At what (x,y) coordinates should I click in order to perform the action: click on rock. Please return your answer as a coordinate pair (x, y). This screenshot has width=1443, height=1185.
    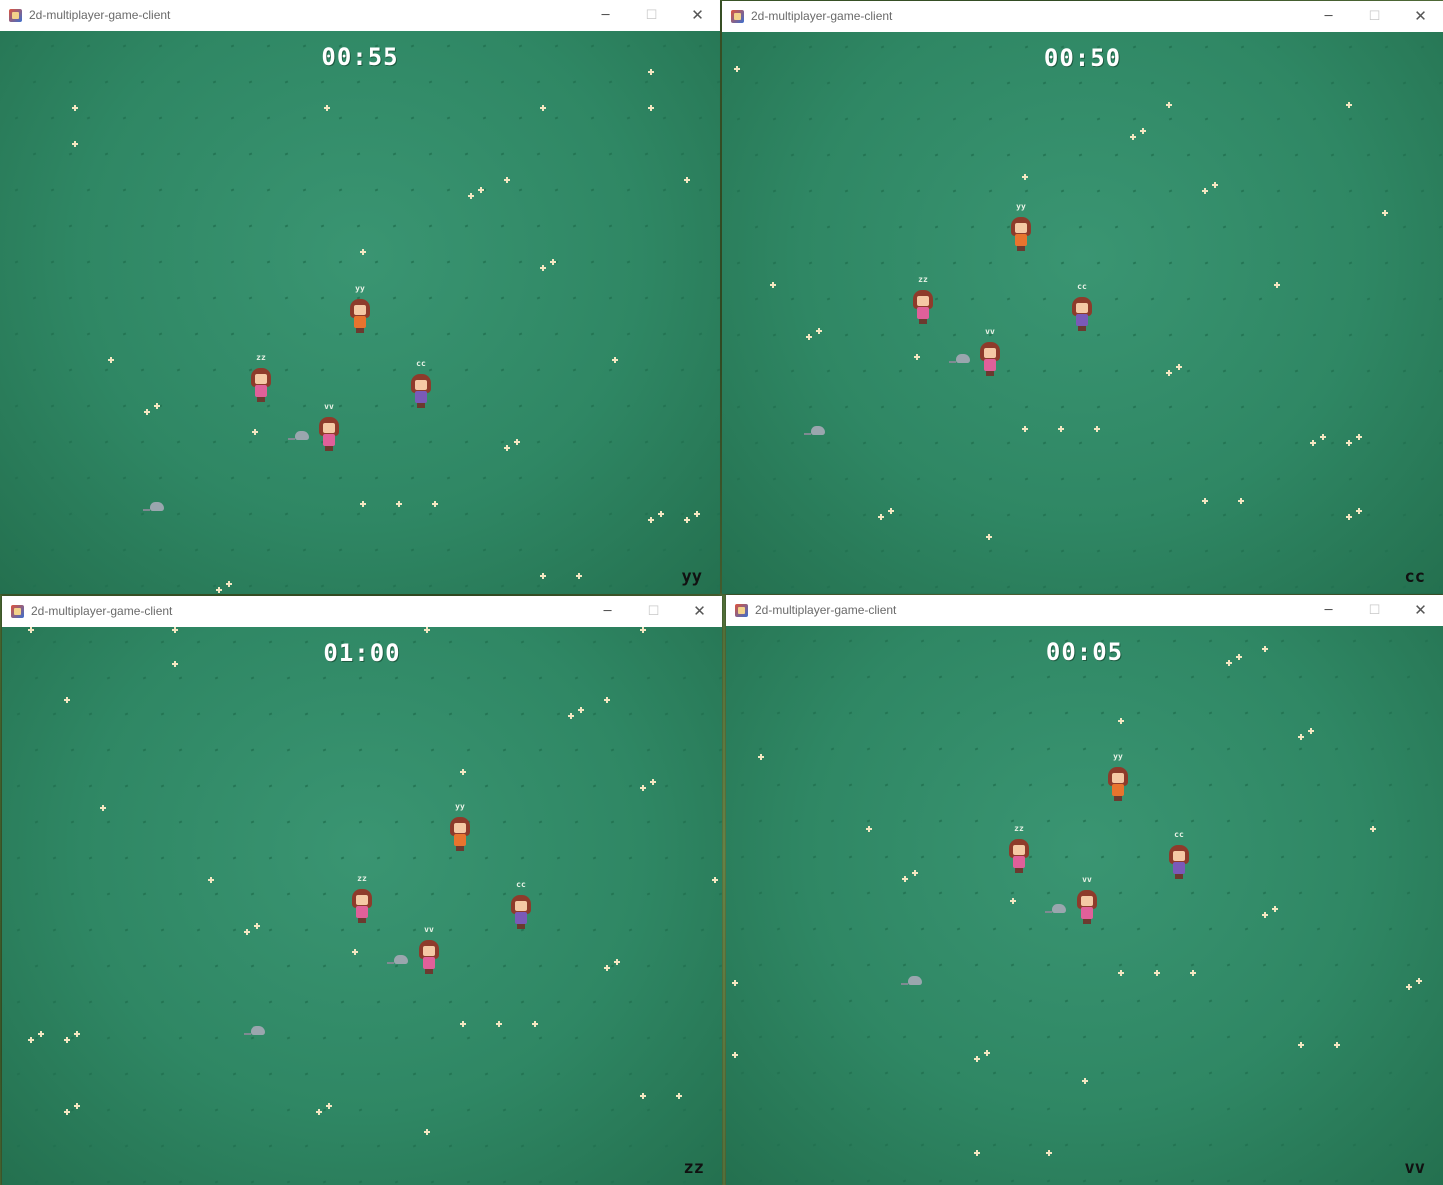
    Looking at the image, I should click on (911, 980).